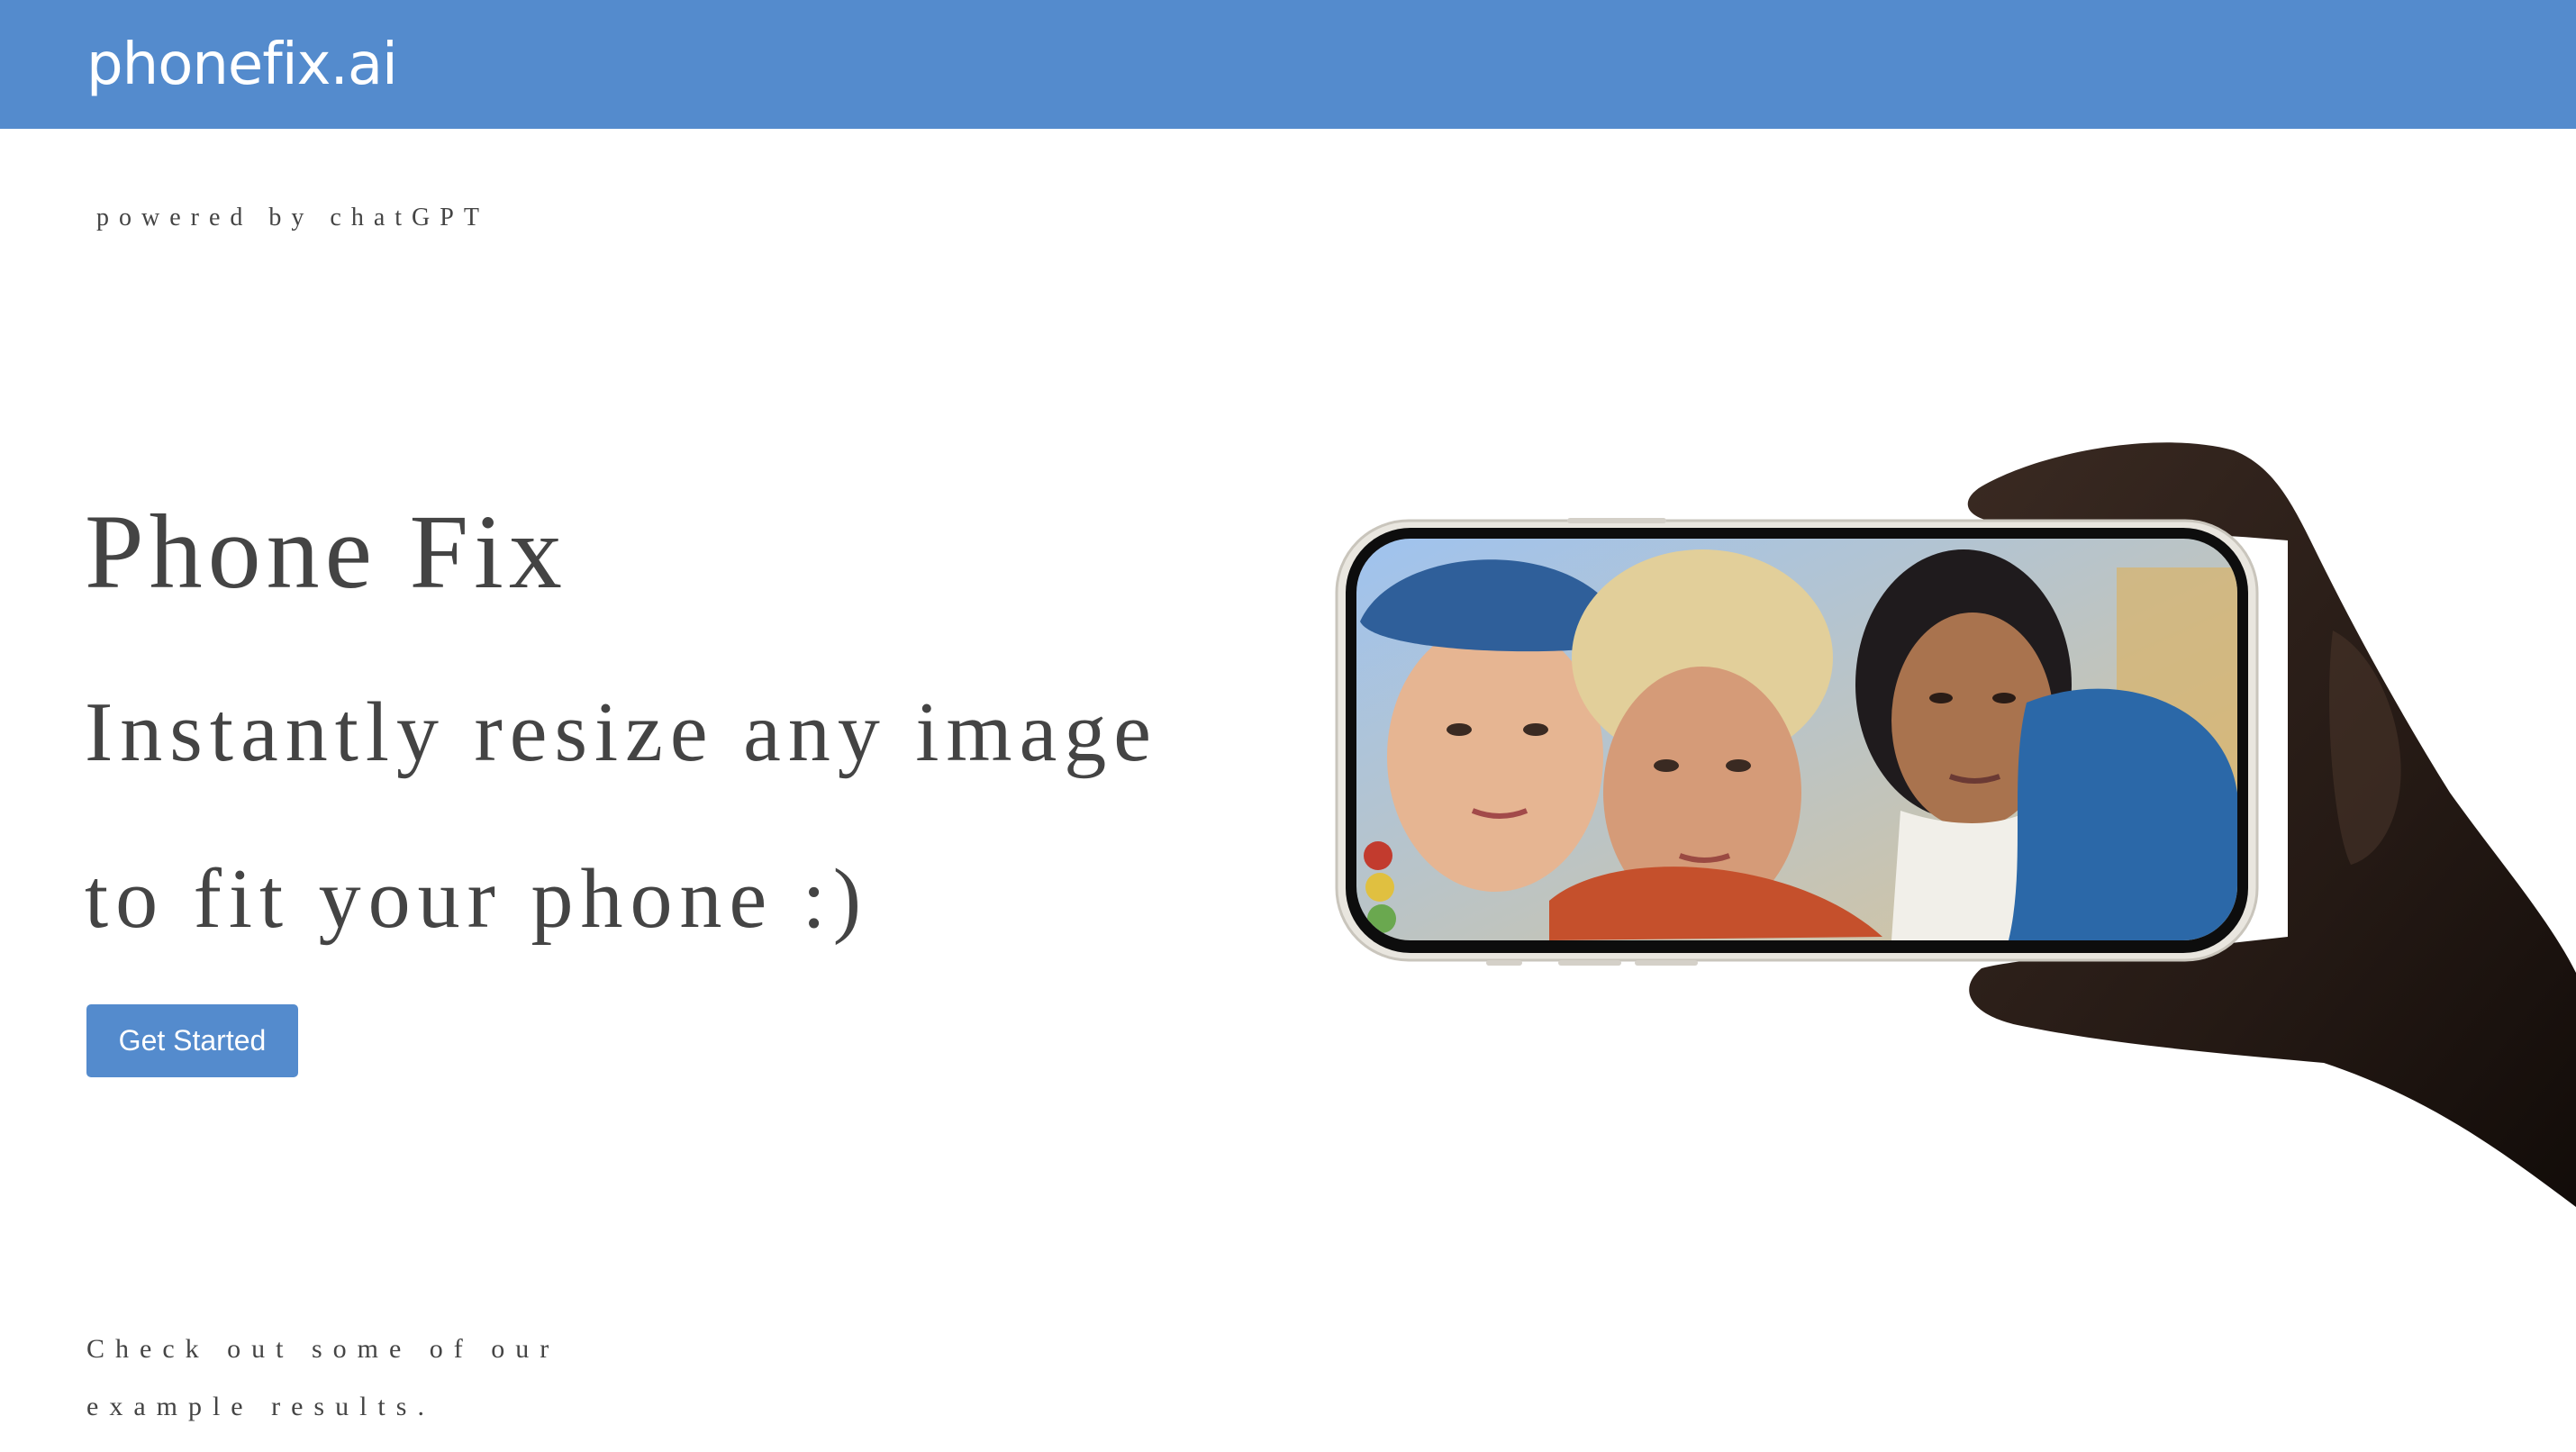 The image size is (2576, 1452). I want to click on hero-subtitle-line-1: Instantly resize any image, so click(622, 732).